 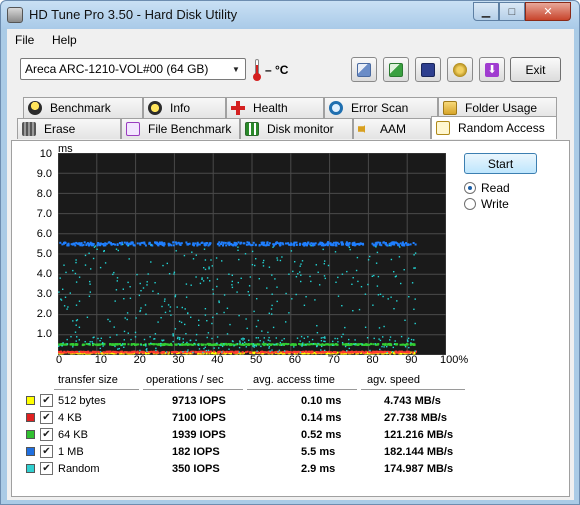 What do you see at coordinates (497, 107) in the screenshot?
I see `tab-folder-usage: Folder Usage` at bounding box center [497, 107].